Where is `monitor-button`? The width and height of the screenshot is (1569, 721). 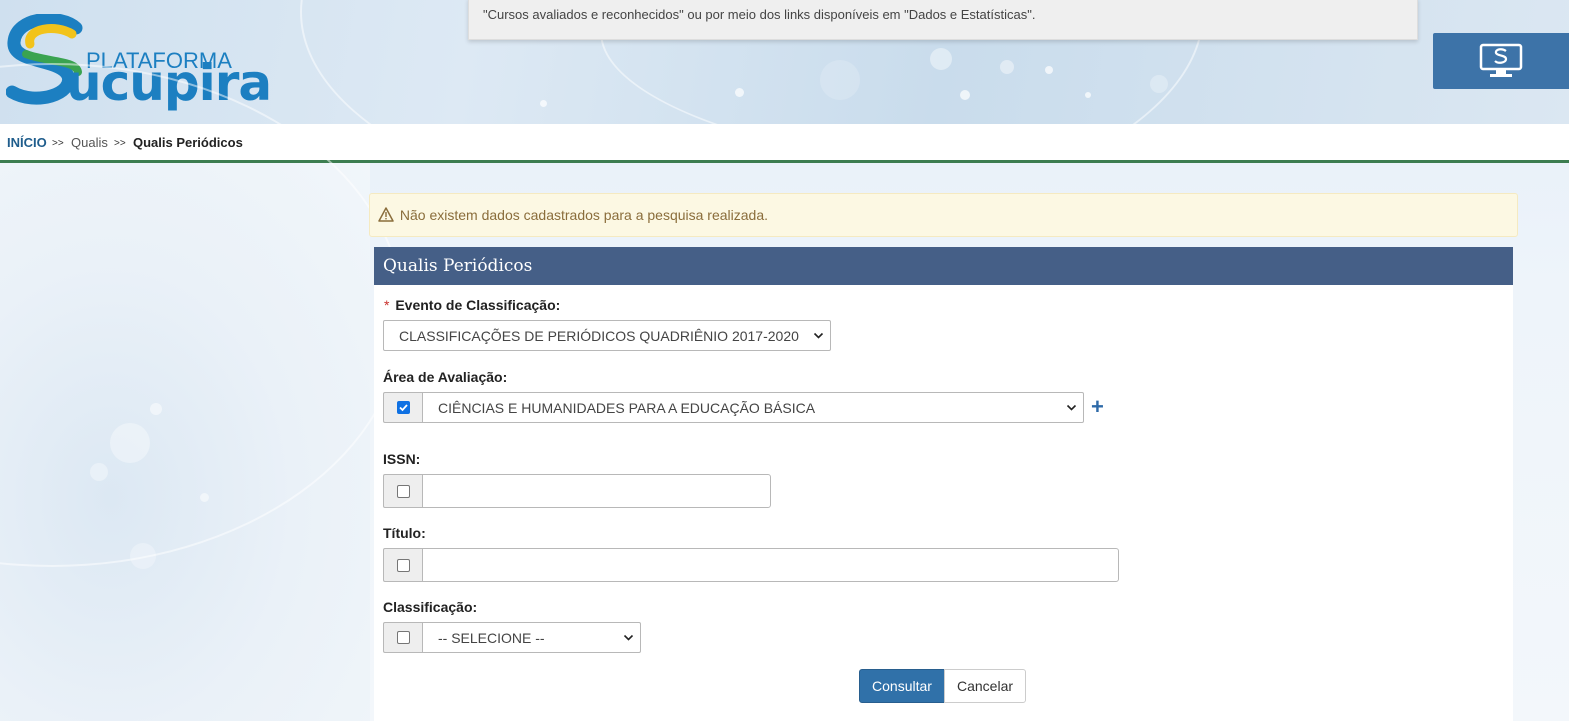
monitor-button is located at coordinates (1501, 61).